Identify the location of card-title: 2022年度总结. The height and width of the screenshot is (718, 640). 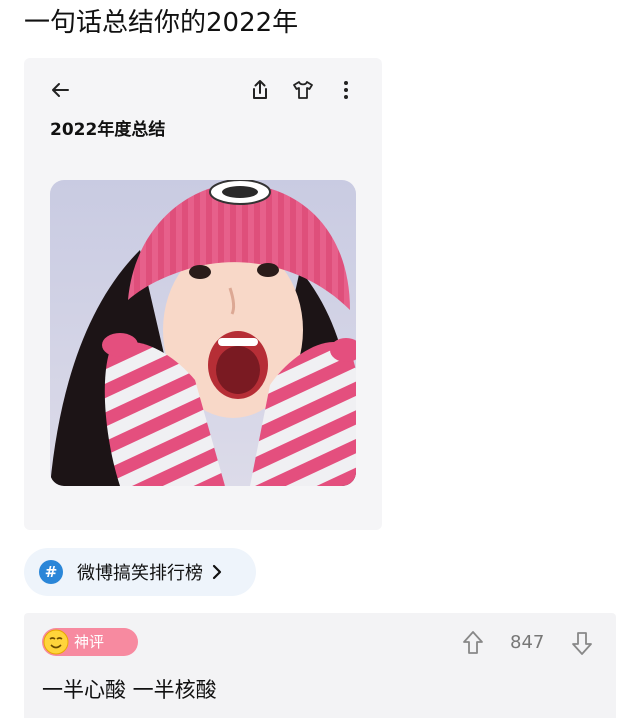
(108, 130).